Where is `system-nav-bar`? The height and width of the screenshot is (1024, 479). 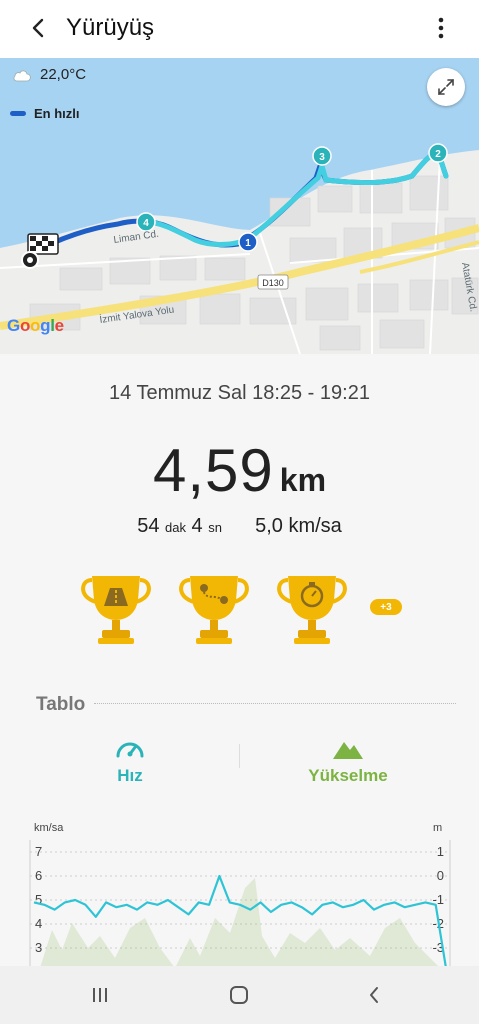
system-nav-bar is located at coordinates (239, 995).